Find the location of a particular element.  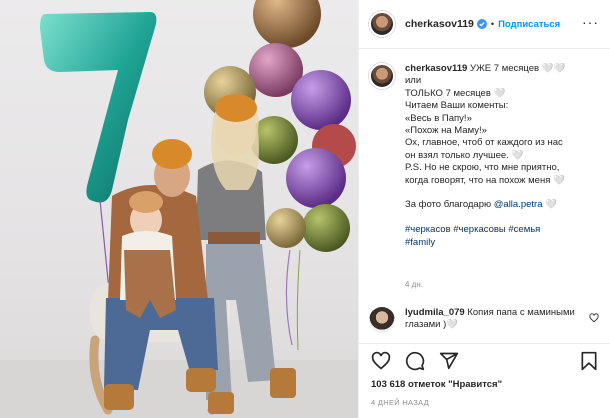

credit-text: За фото благодарю is located at coordinates (449, 205).